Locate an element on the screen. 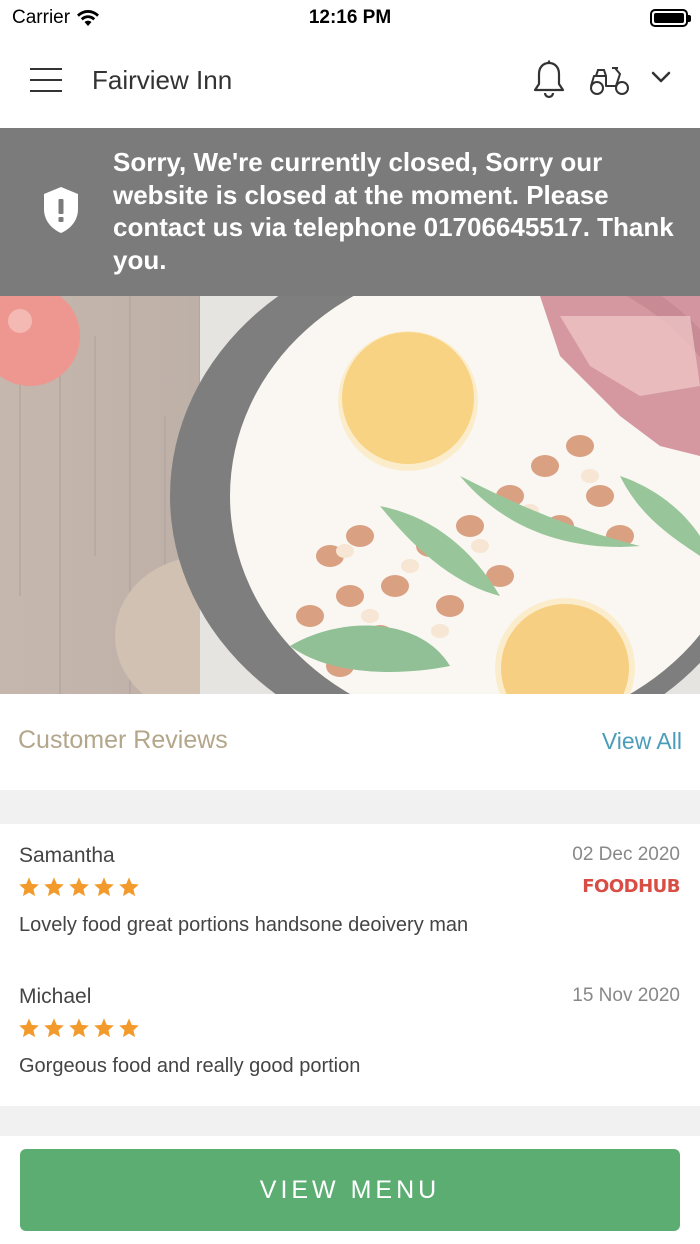 This screenshot has width=700, height=1244. shield-alert-icon is located at coordinates (61, 210).